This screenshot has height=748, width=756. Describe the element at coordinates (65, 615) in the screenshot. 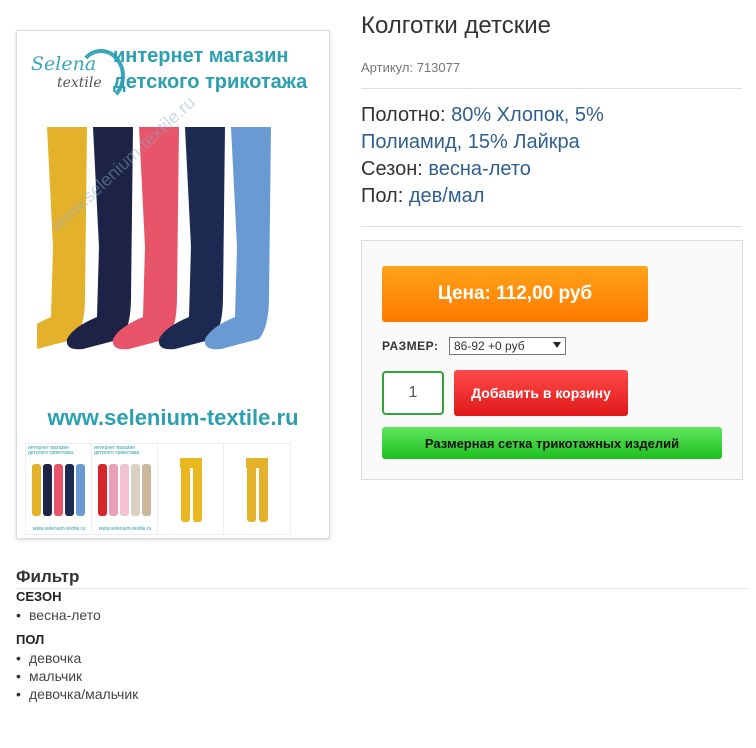

I see `filter-link: весна-лето` at that location.